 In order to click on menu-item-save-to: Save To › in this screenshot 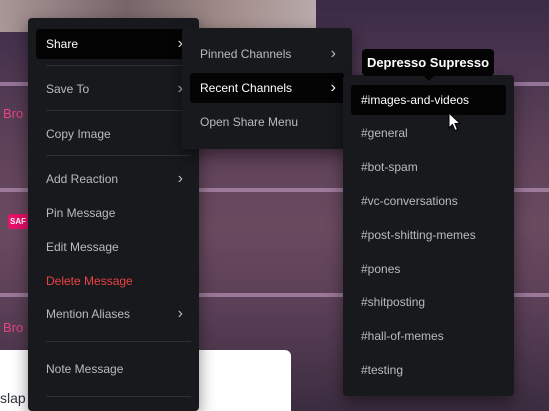, I will do `click(113, 89)`.